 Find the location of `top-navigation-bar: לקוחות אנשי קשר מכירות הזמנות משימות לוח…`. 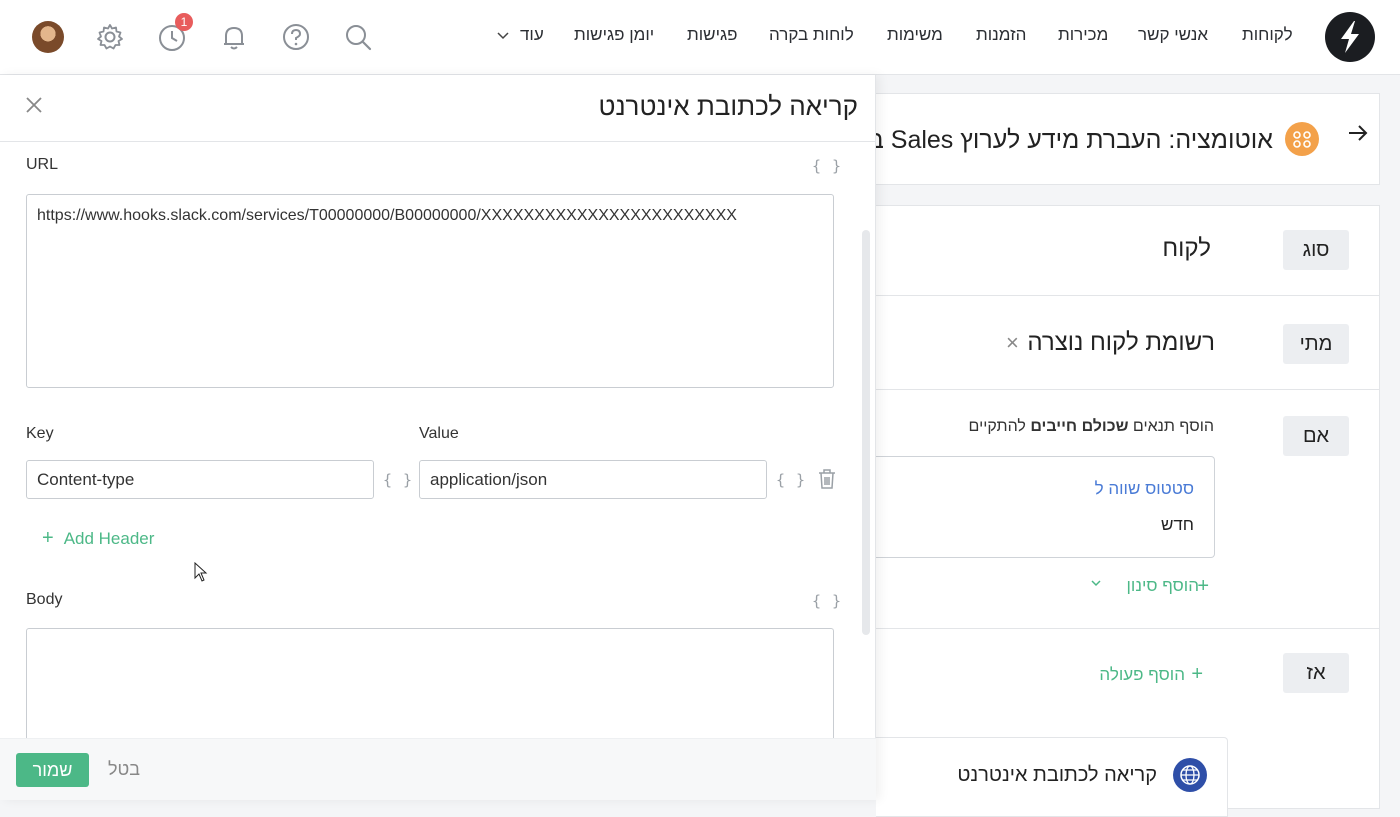

top-navigation-bar: לקוחות אנשי קשר מכירות הזמנות משימות לוח… is located at coordinates (700, 37).